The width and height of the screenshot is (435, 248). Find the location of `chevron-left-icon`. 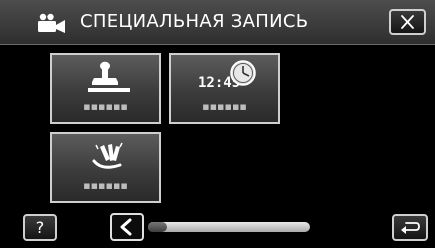

chevron-left-icon is located at coordinates (126, 227).